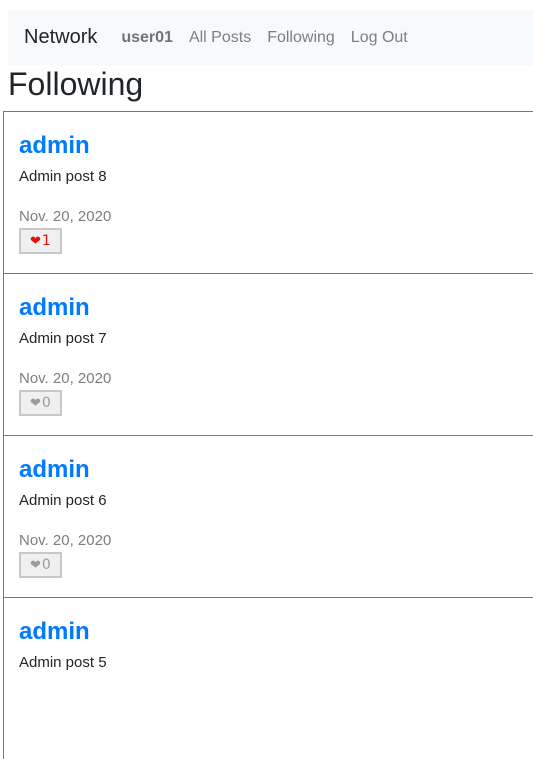 The width and height of the screenshot is (533, 759). I want to click on brand-link: Network, so click(60, 37).